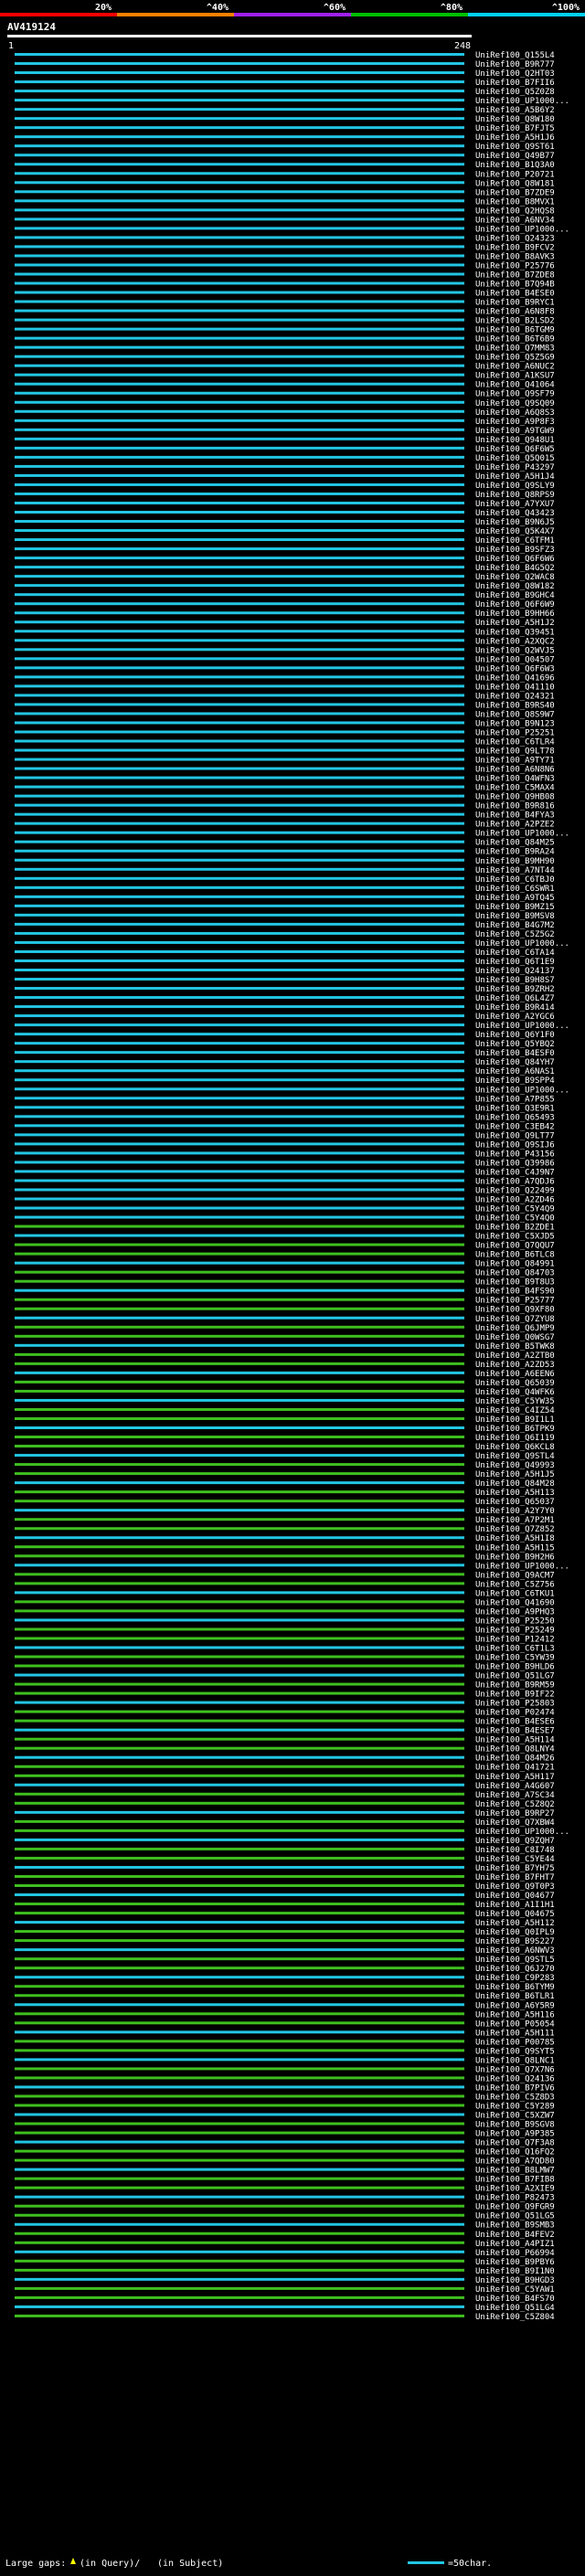 The width and height of the screenshot is (585, 2576). What do you see at coordinates (515, 1520) in the screenshot?
I see `hit-label: UniRef100_A7P2M1` at bounding box center [515, 1520].